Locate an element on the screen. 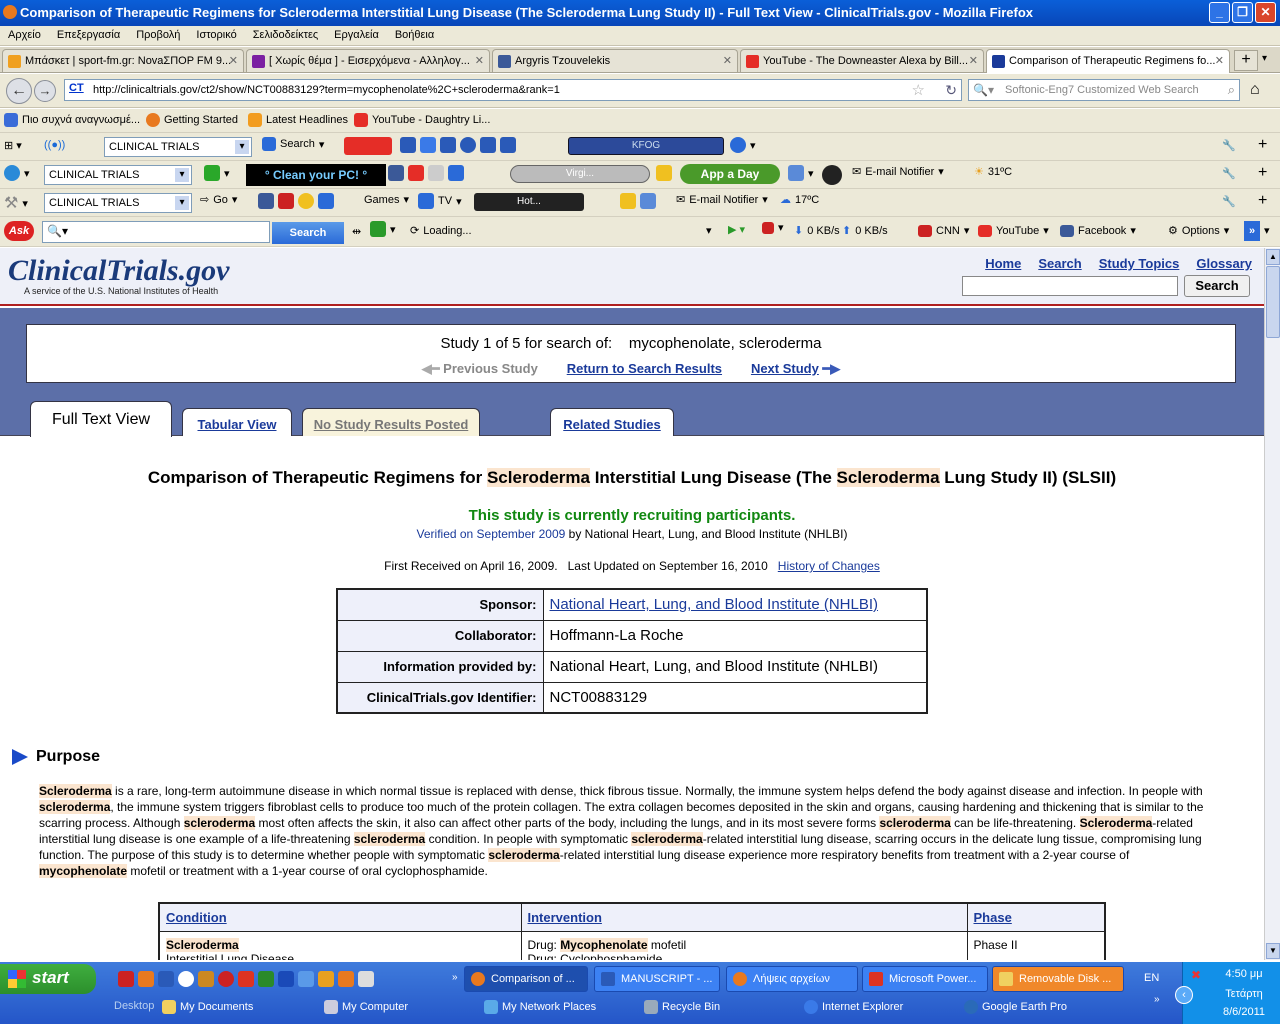 Image resolution: width=1280 pixels, height=1024 pixels. toolbar2-search-dropdown: CLINICAL TRIALS is located at coordinates (118, 175).